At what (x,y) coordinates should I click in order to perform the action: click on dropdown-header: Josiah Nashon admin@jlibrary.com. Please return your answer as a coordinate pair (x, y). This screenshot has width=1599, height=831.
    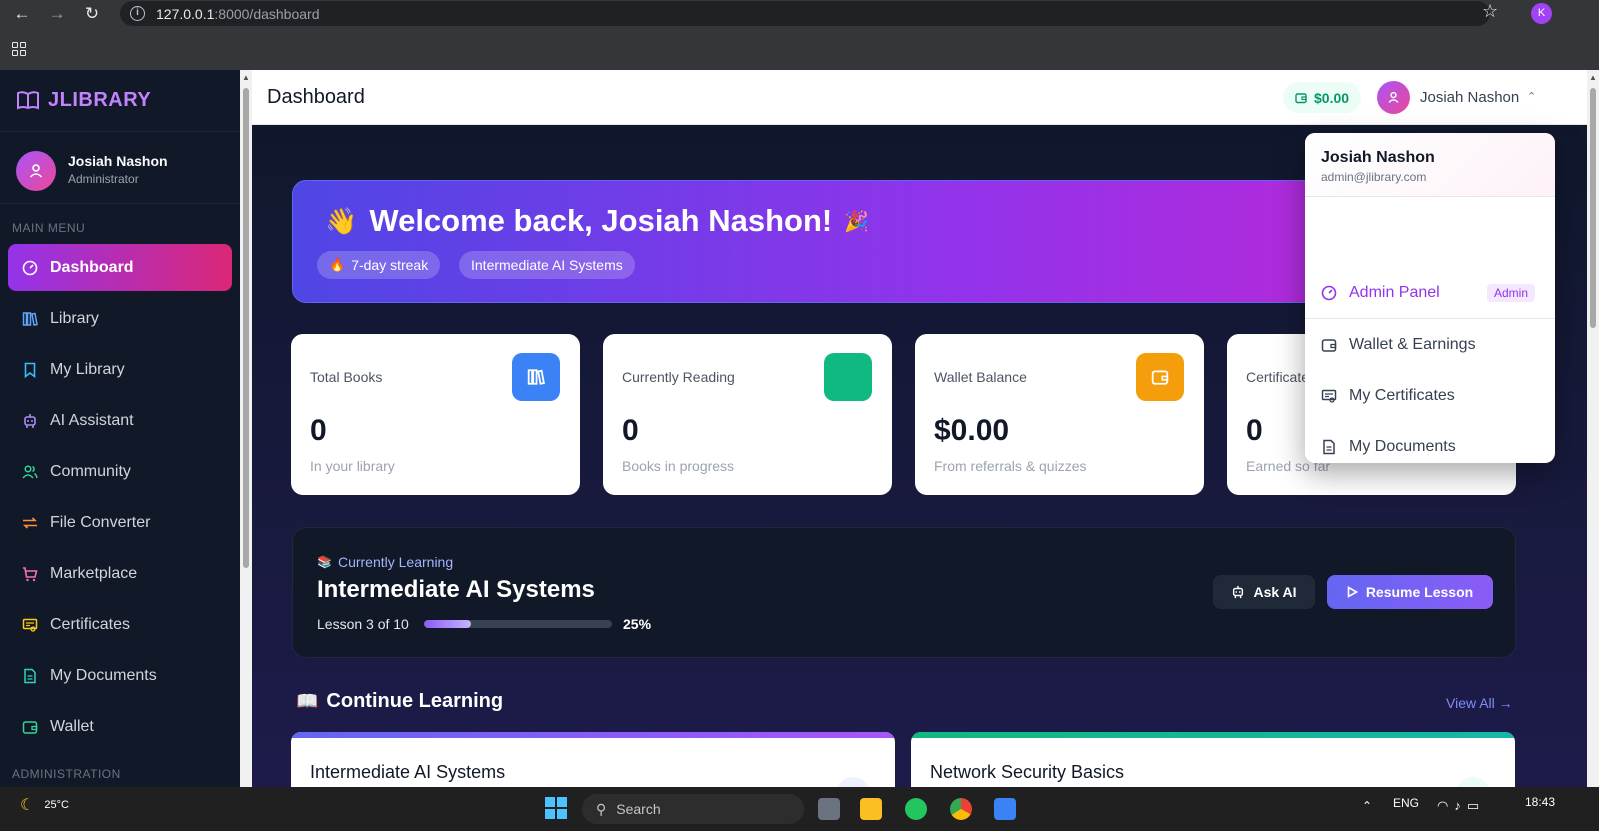
    Looking at the image, I should click on (1430, 164).